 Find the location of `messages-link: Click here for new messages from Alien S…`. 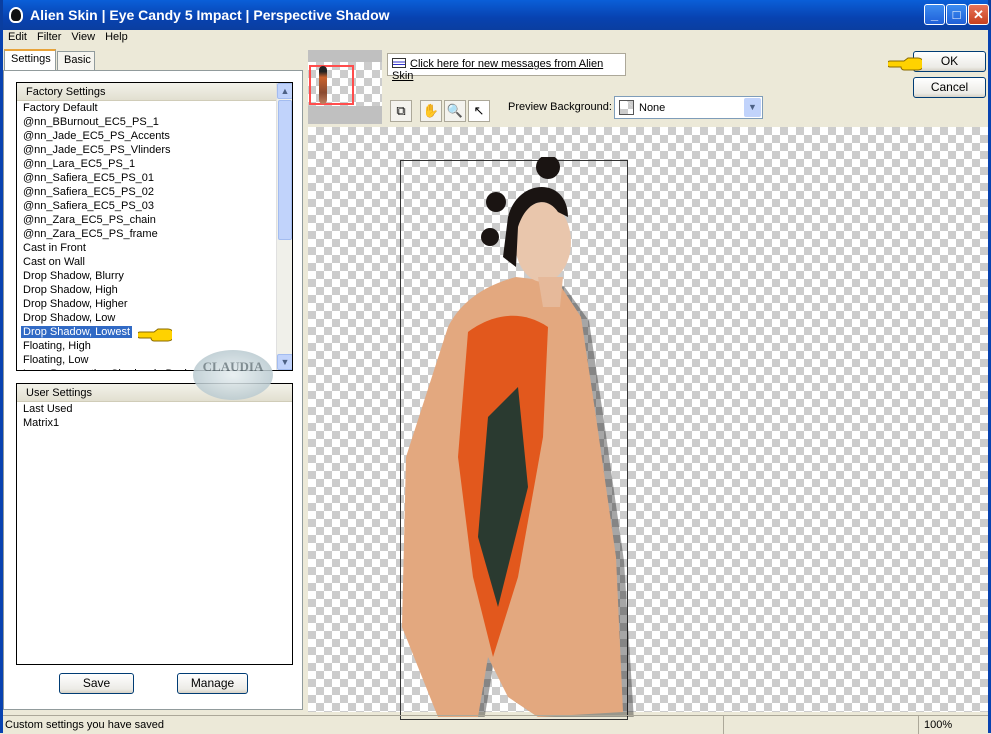

messages-link: Click here for new messages from Alien S… is located at coordinates (497, 70).